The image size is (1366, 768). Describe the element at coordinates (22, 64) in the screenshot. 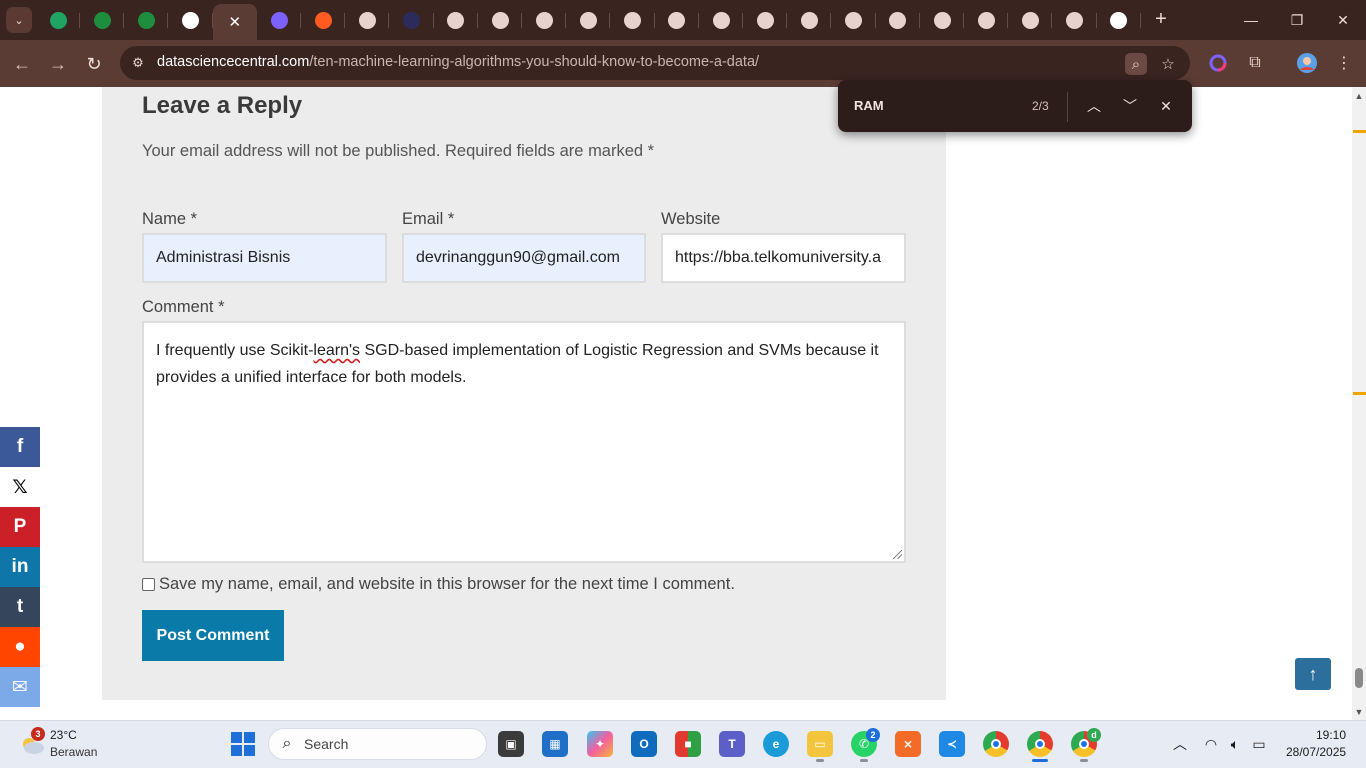

I see `back-button: ←` at that location.